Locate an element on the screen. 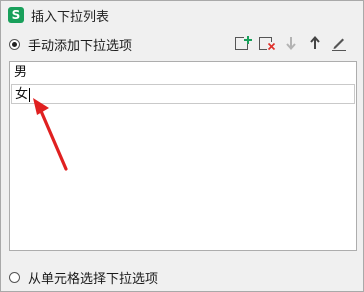 The height and width of the screenshot is (292, 364). add-item-button is located at coordinates (243, 43).